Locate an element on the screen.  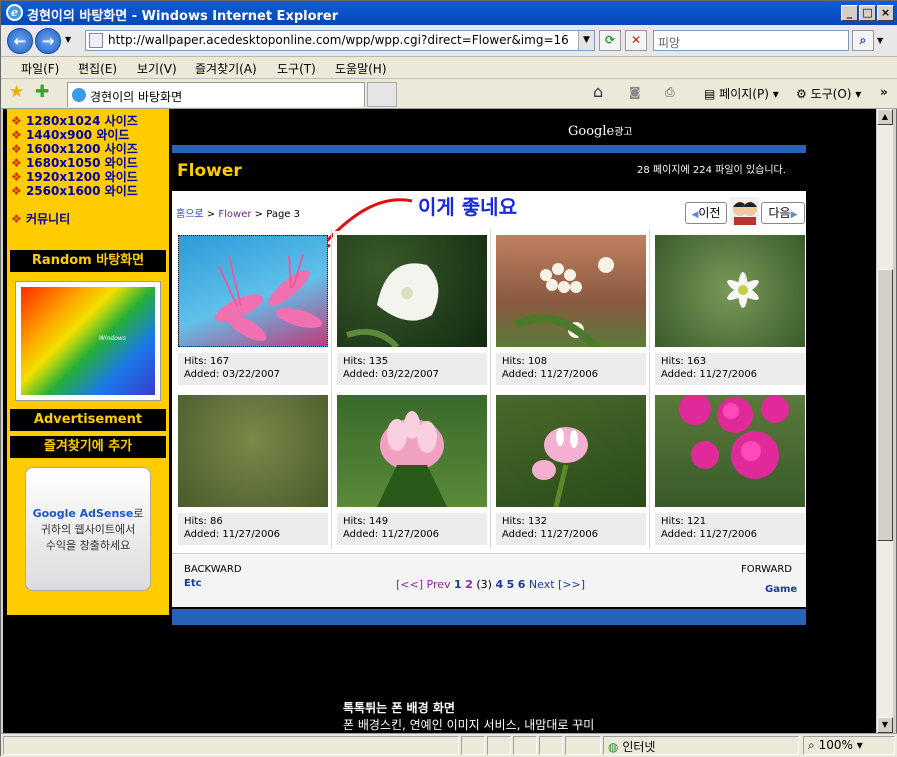
crumb-home: 홈으로 is located at coordinates (190, 214).